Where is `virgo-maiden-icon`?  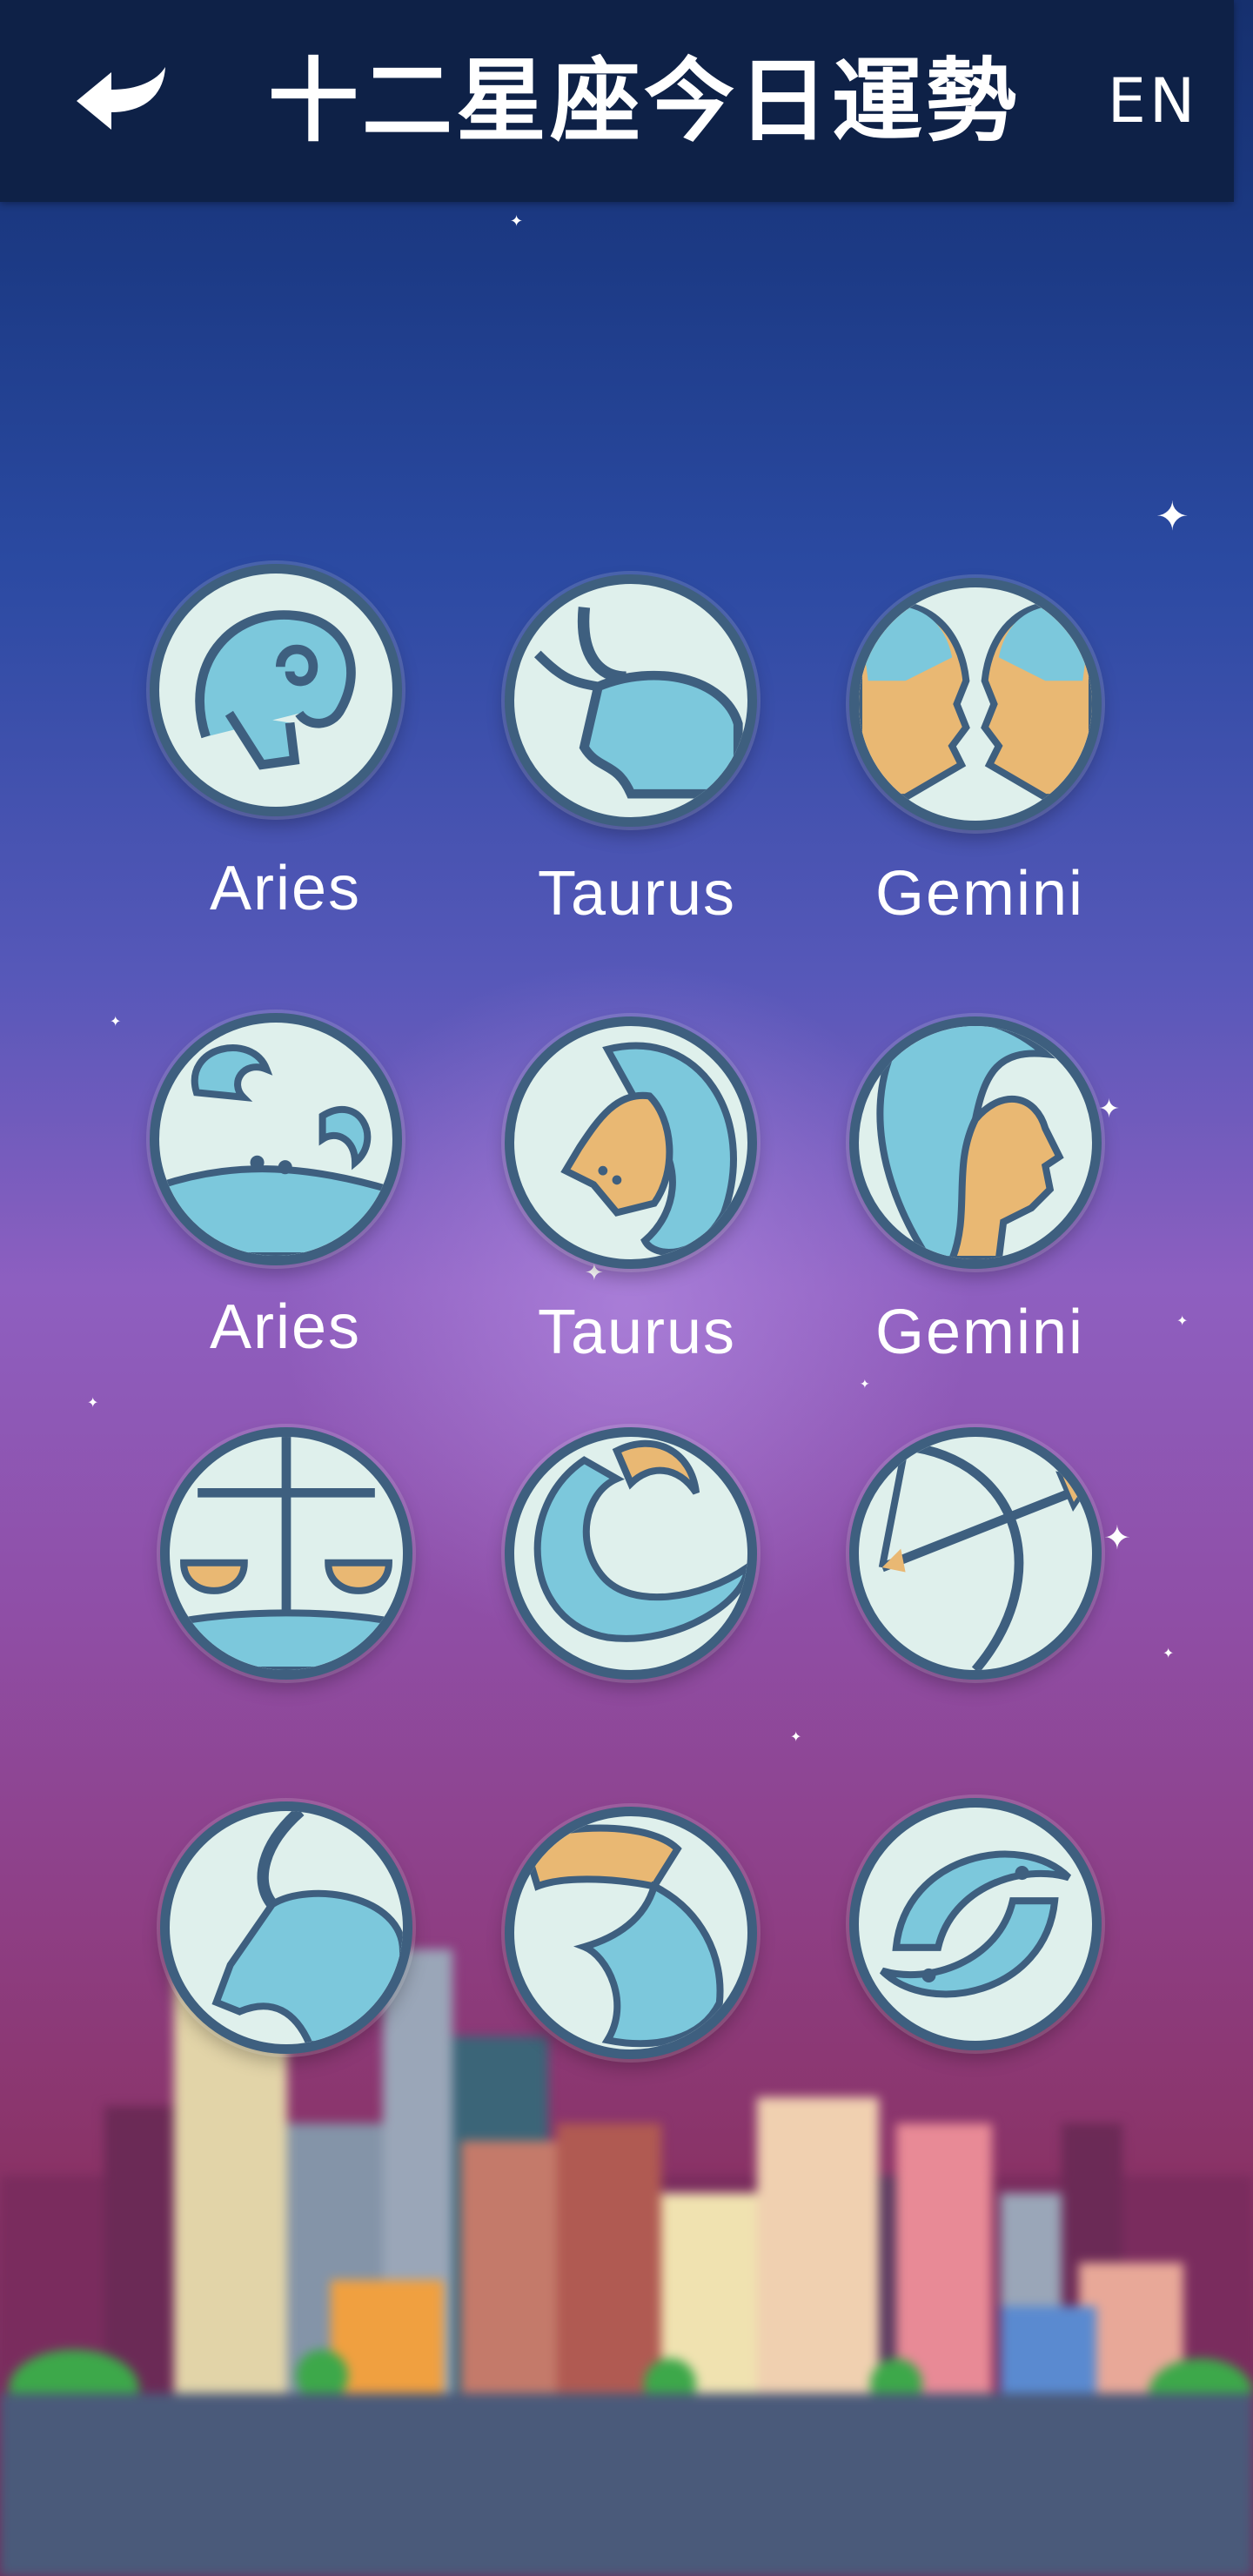
virgo-maiden-icon is located at coordinates (976, 1142).